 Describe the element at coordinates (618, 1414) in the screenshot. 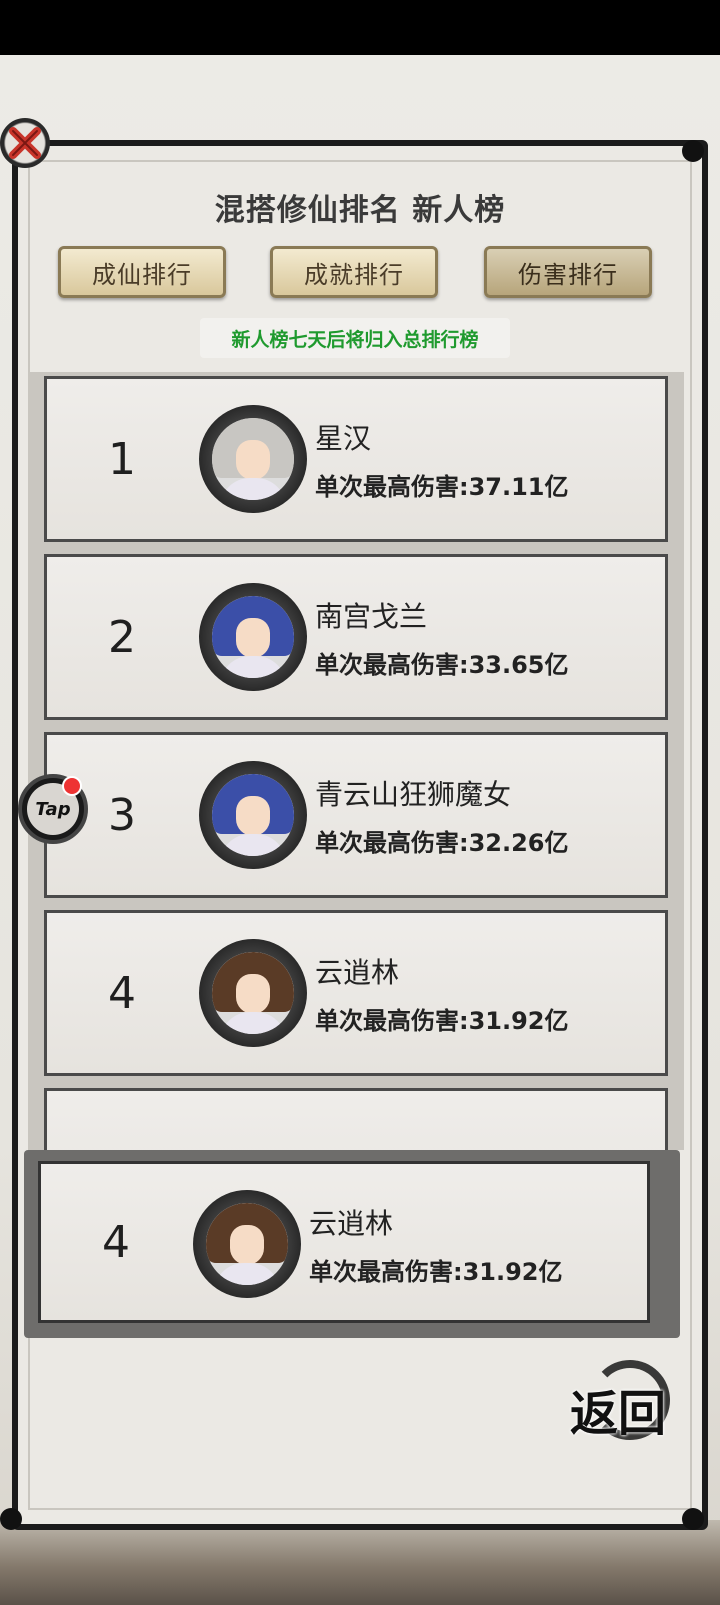

I see `back-button-label: 返回` at that location.